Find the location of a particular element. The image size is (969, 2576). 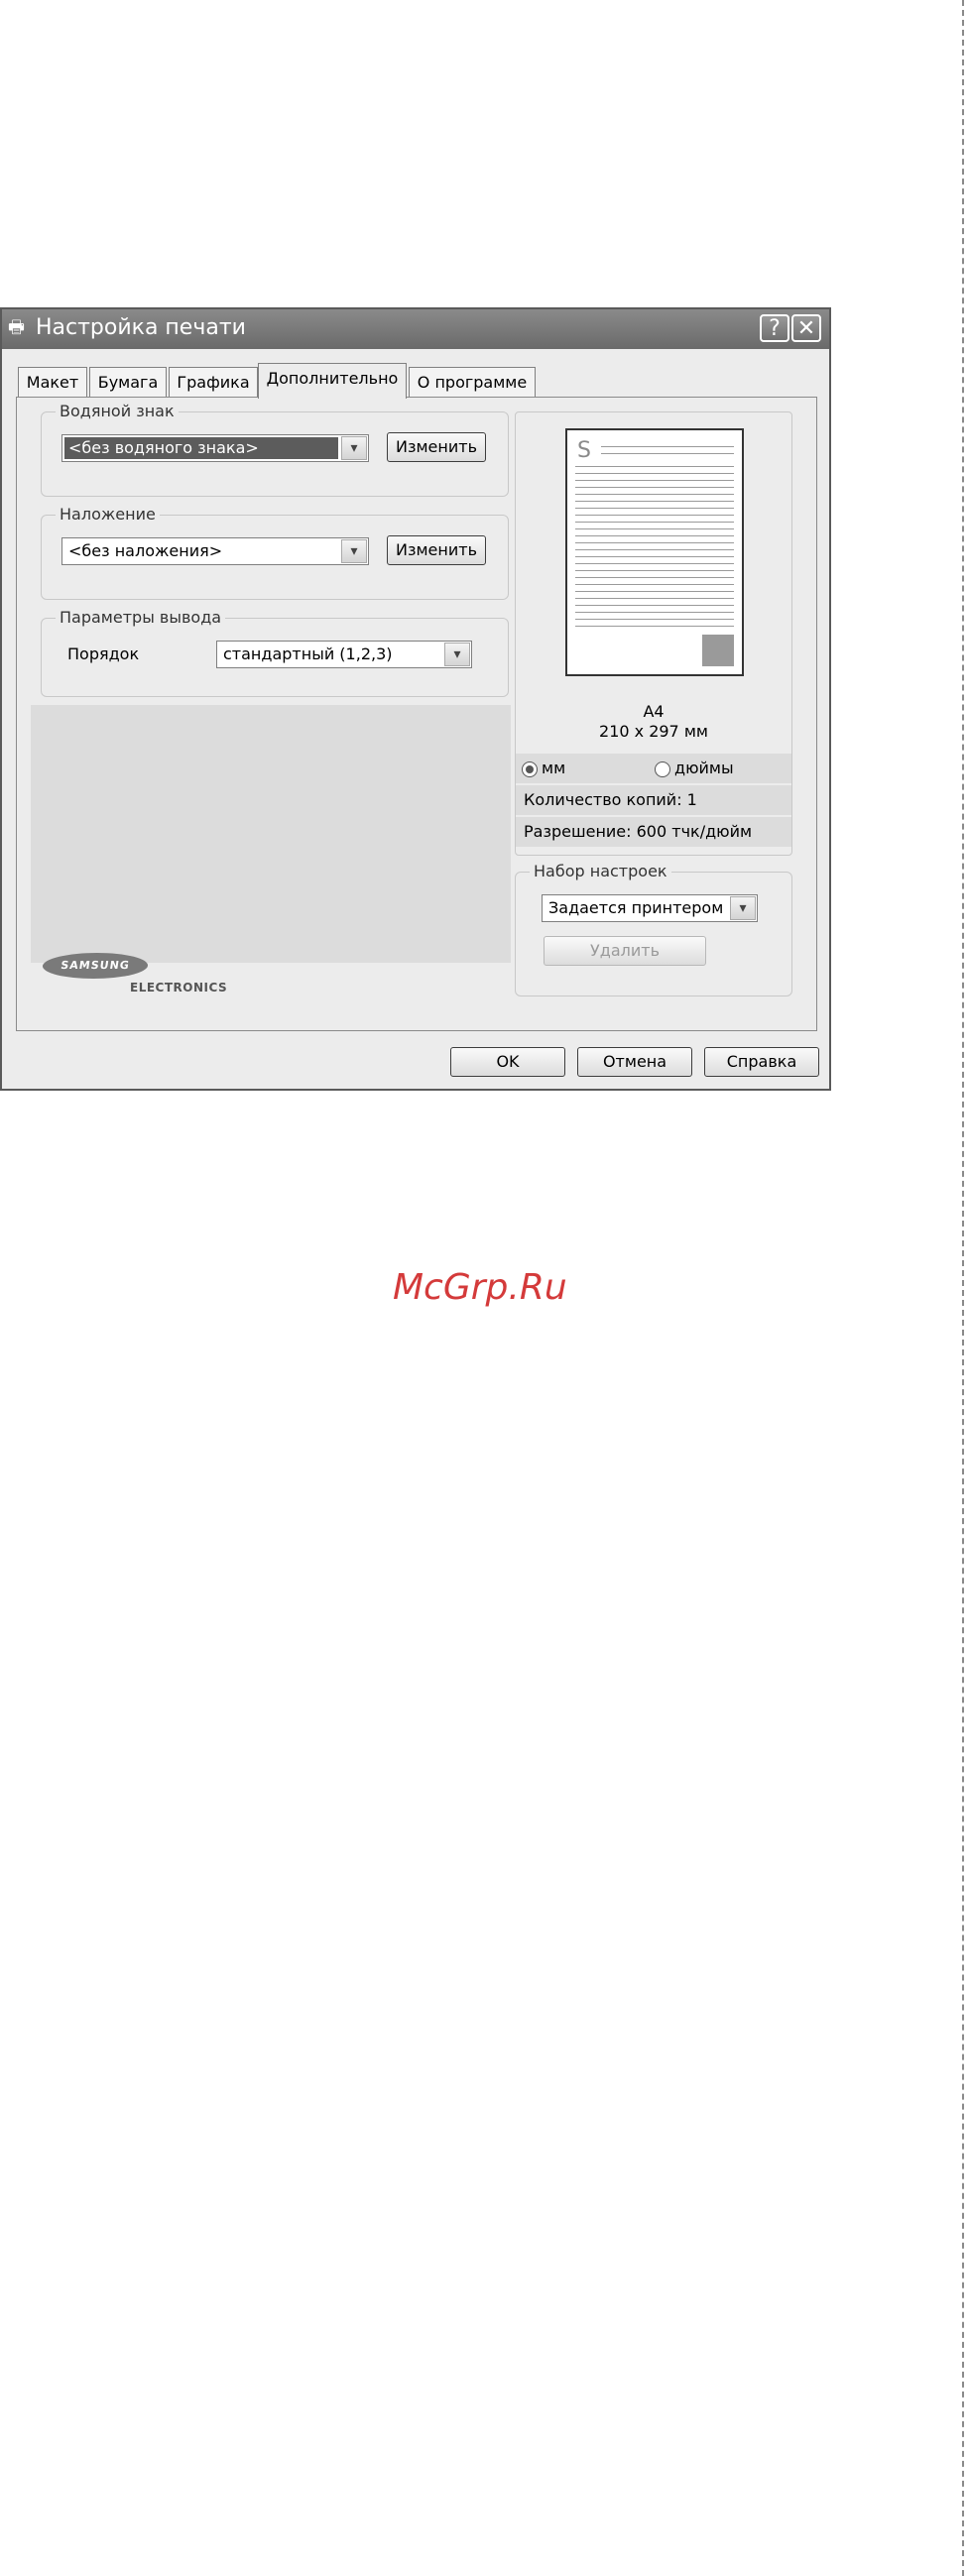

watermark-select: <без водяного знака> ▾ is located at coordinates (215, 448).